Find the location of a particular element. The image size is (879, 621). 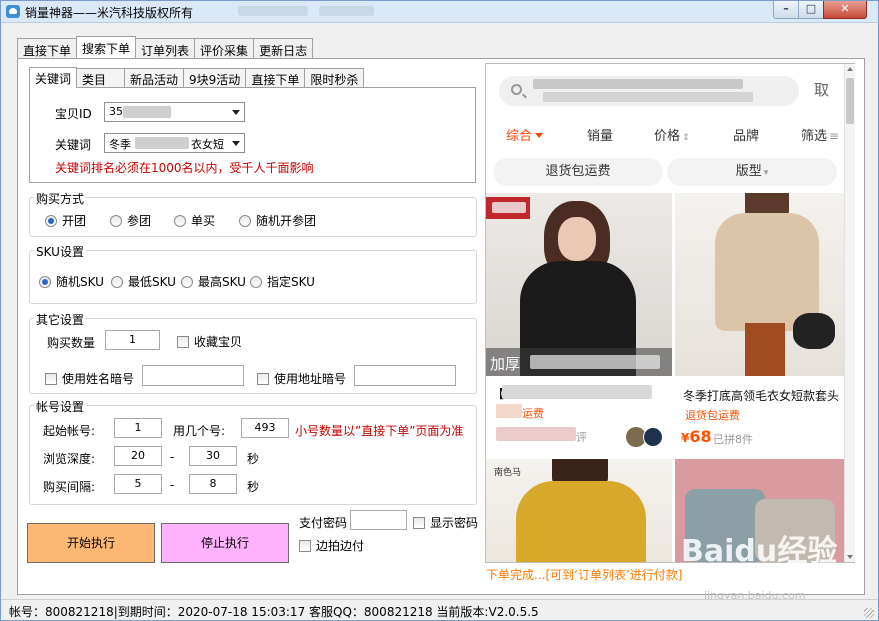

radio-label: 单买 is located at coordinates (203, 221).